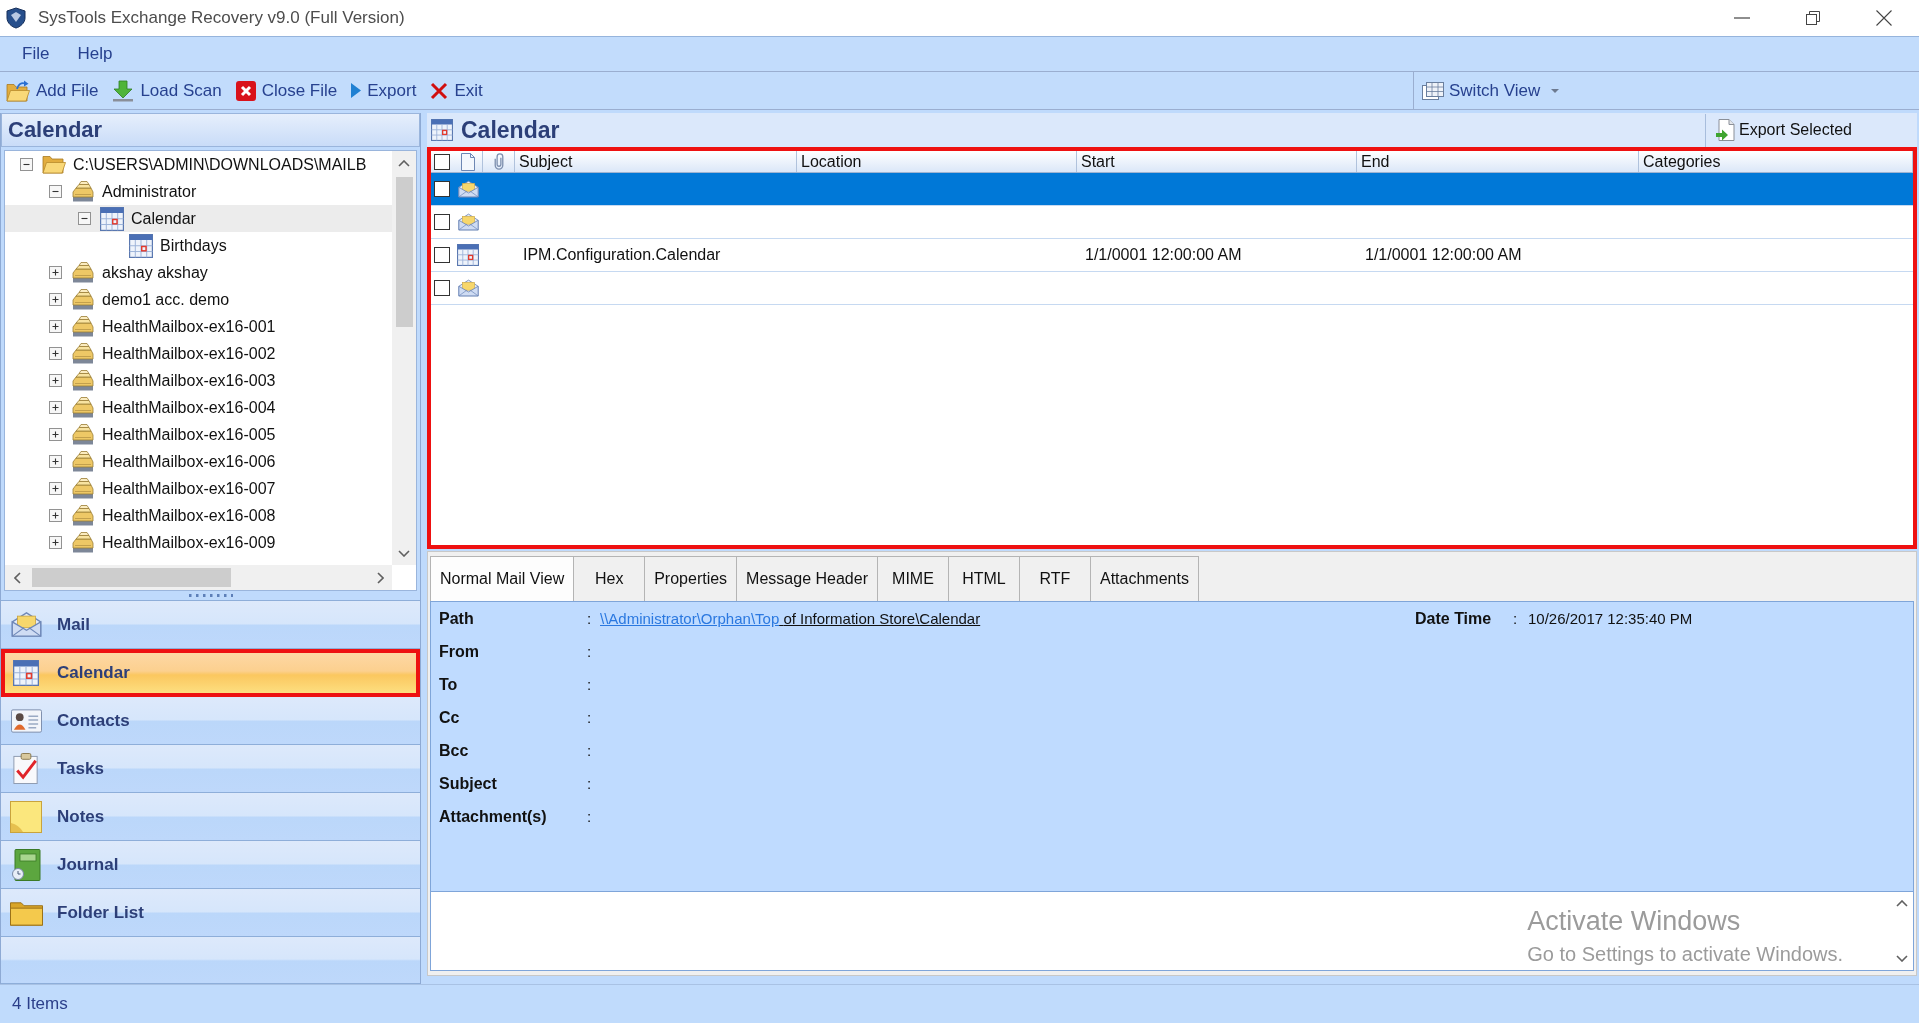  Describe the element at coordinates (198, 353) in the screenshot. I see `tree-item: HealthMailbox-ex16-002` at that location.